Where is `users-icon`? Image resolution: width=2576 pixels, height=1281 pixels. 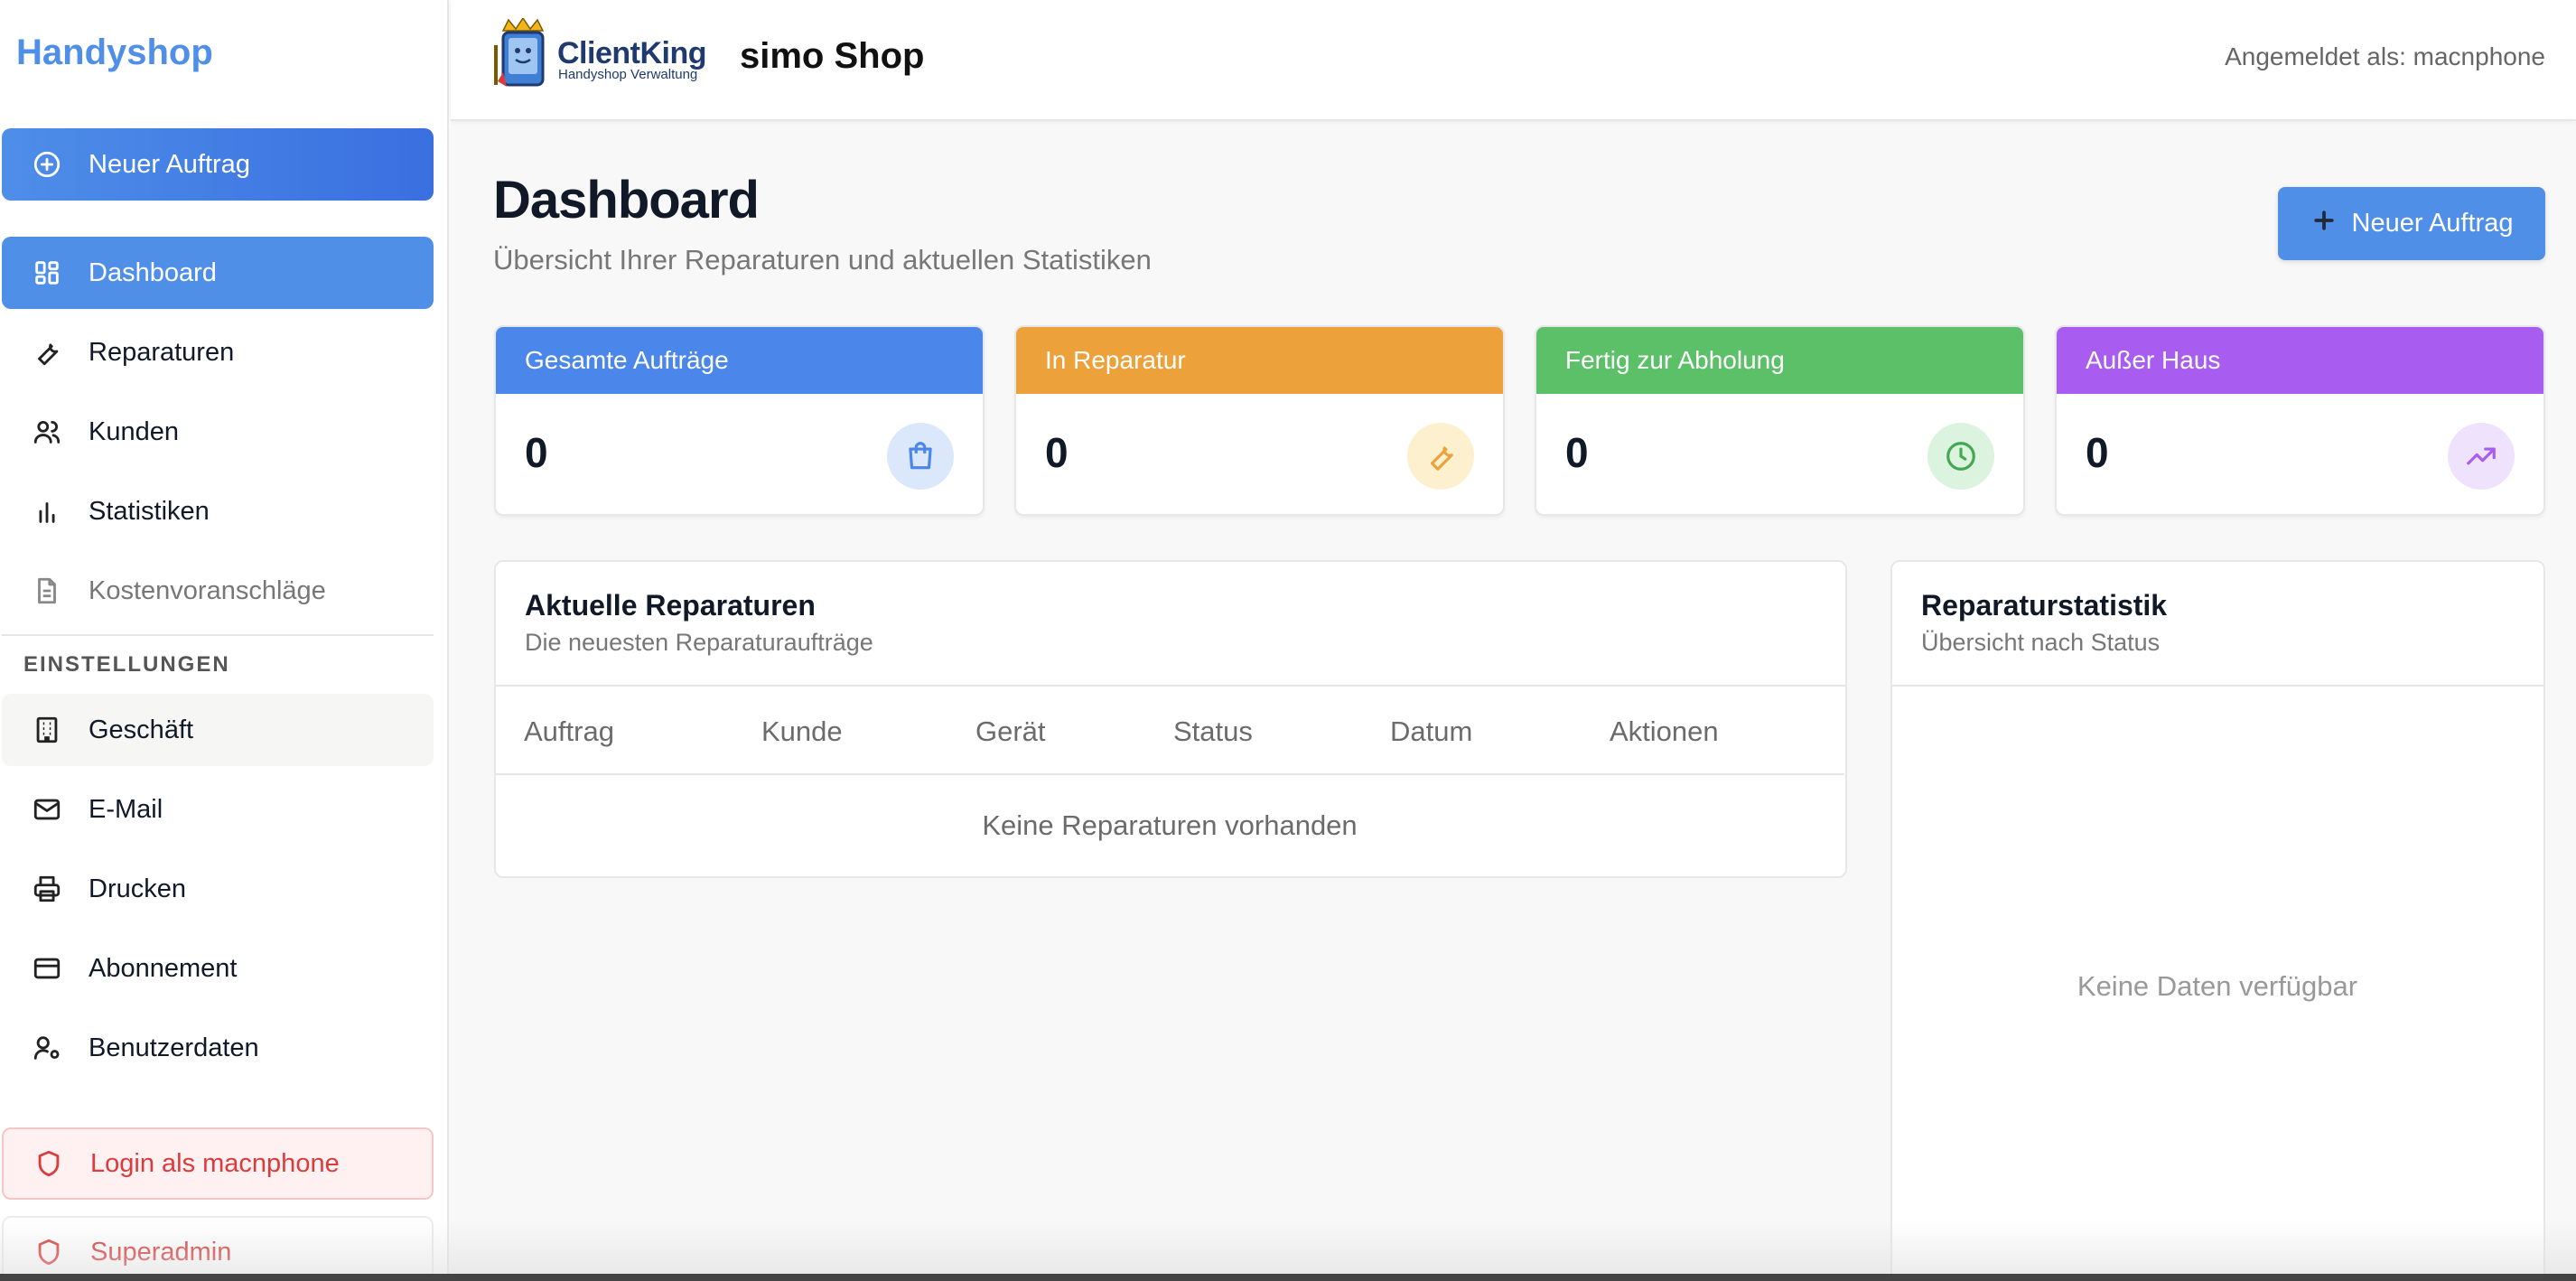 users-icon is located at coordinates (45, 431).